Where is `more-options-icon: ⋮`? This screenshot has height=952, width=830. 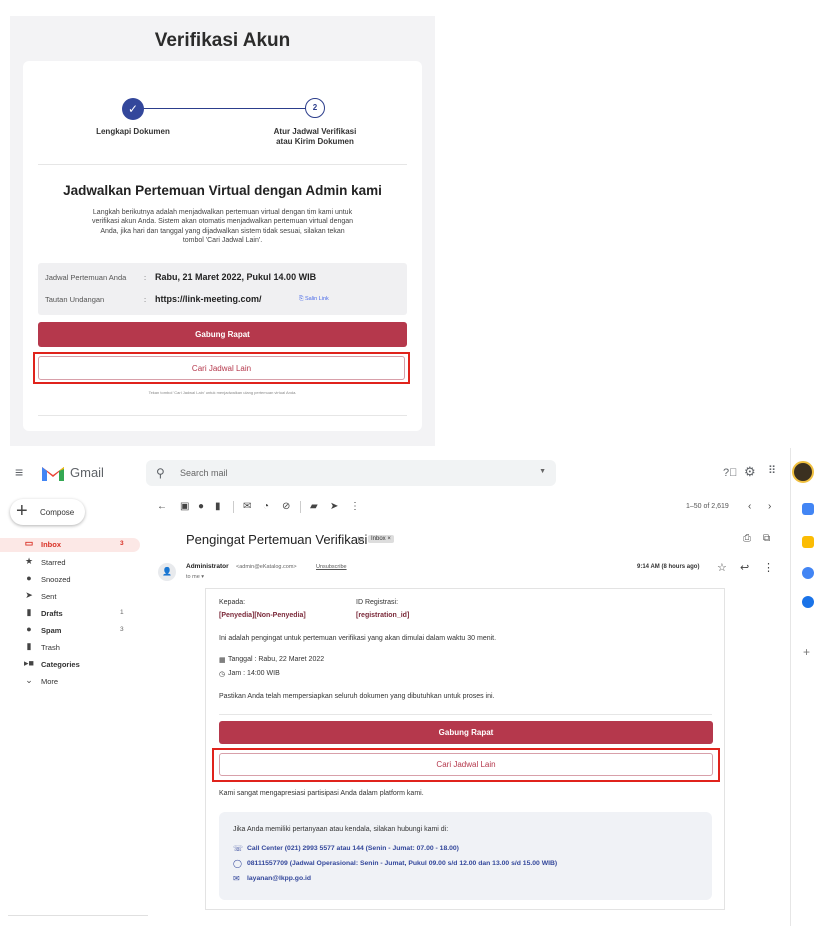
more-options-icon: ⋮ is located at coordinates (355, 507).